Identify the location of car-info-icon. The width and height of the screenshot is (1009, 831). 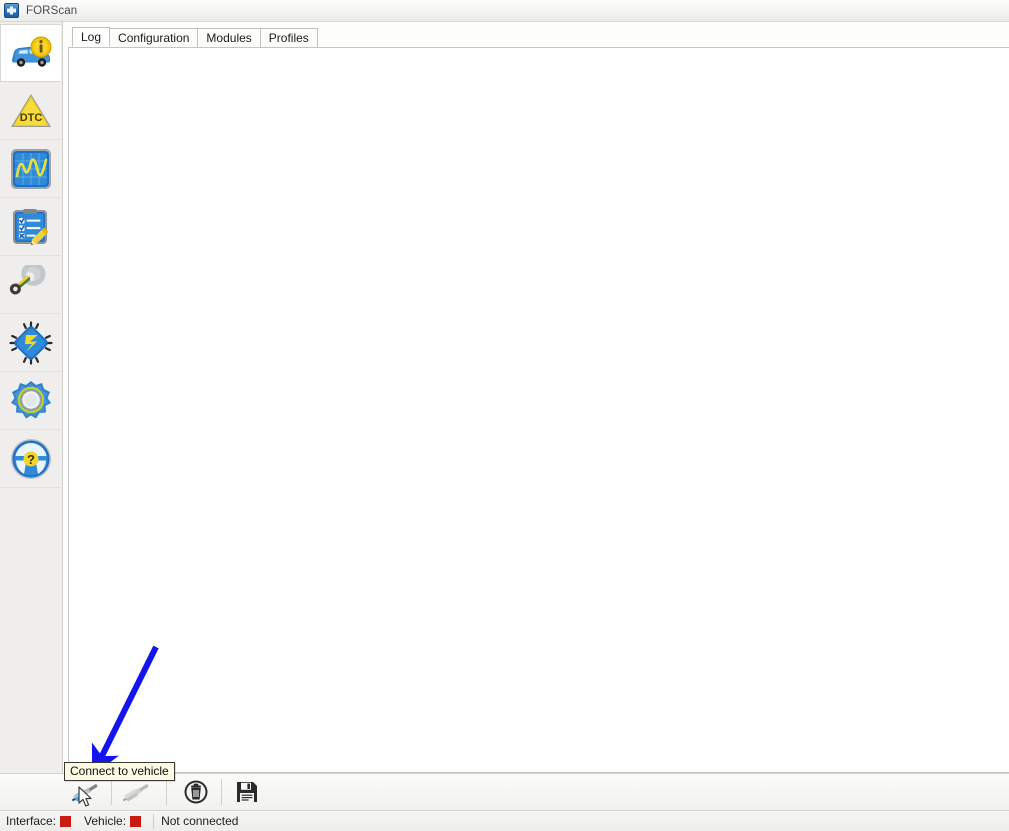
(31, 53).